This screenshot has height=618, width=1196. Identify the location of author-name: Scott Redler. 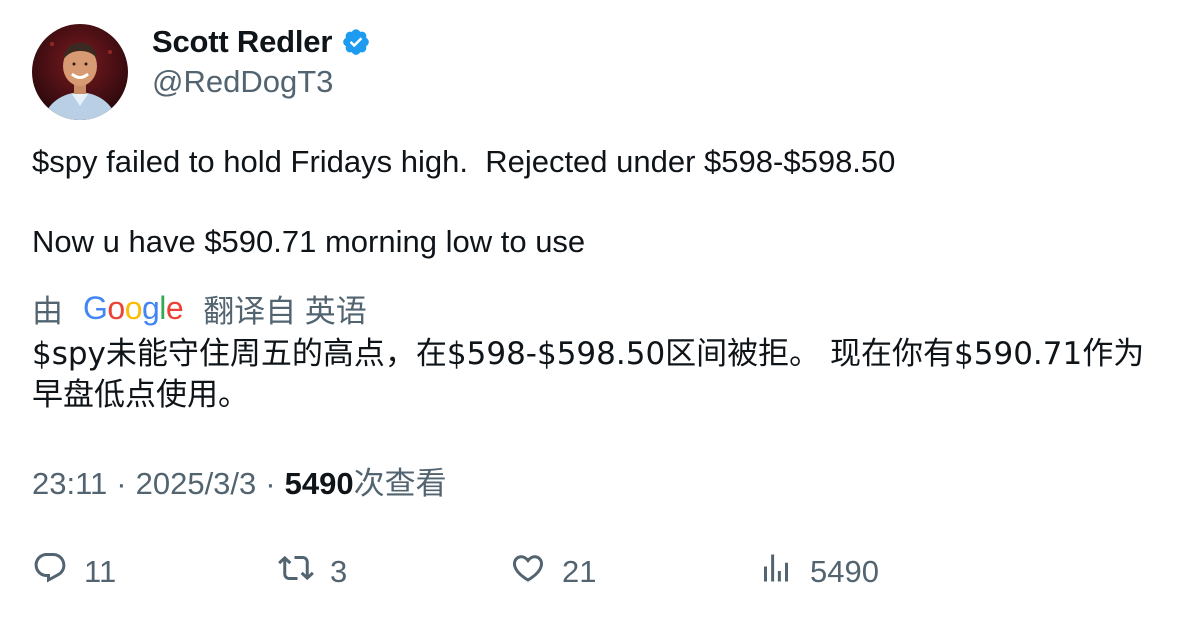
(242, 42).